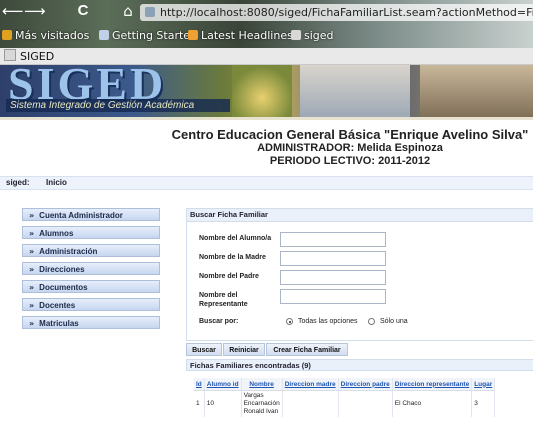  Describe the element at coordinates (193, 35) in the screenshot. I see `rss-icon` at that location.